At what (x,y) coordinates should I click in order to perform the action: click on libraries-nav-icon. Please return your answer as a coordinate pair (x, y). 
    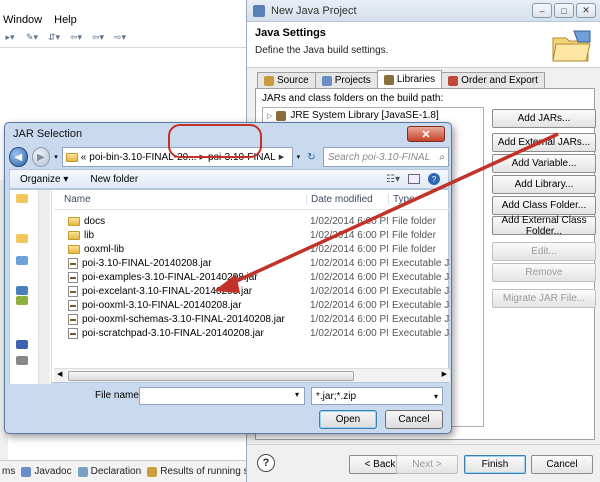
    Looking at the image, I should click on (22, 238).